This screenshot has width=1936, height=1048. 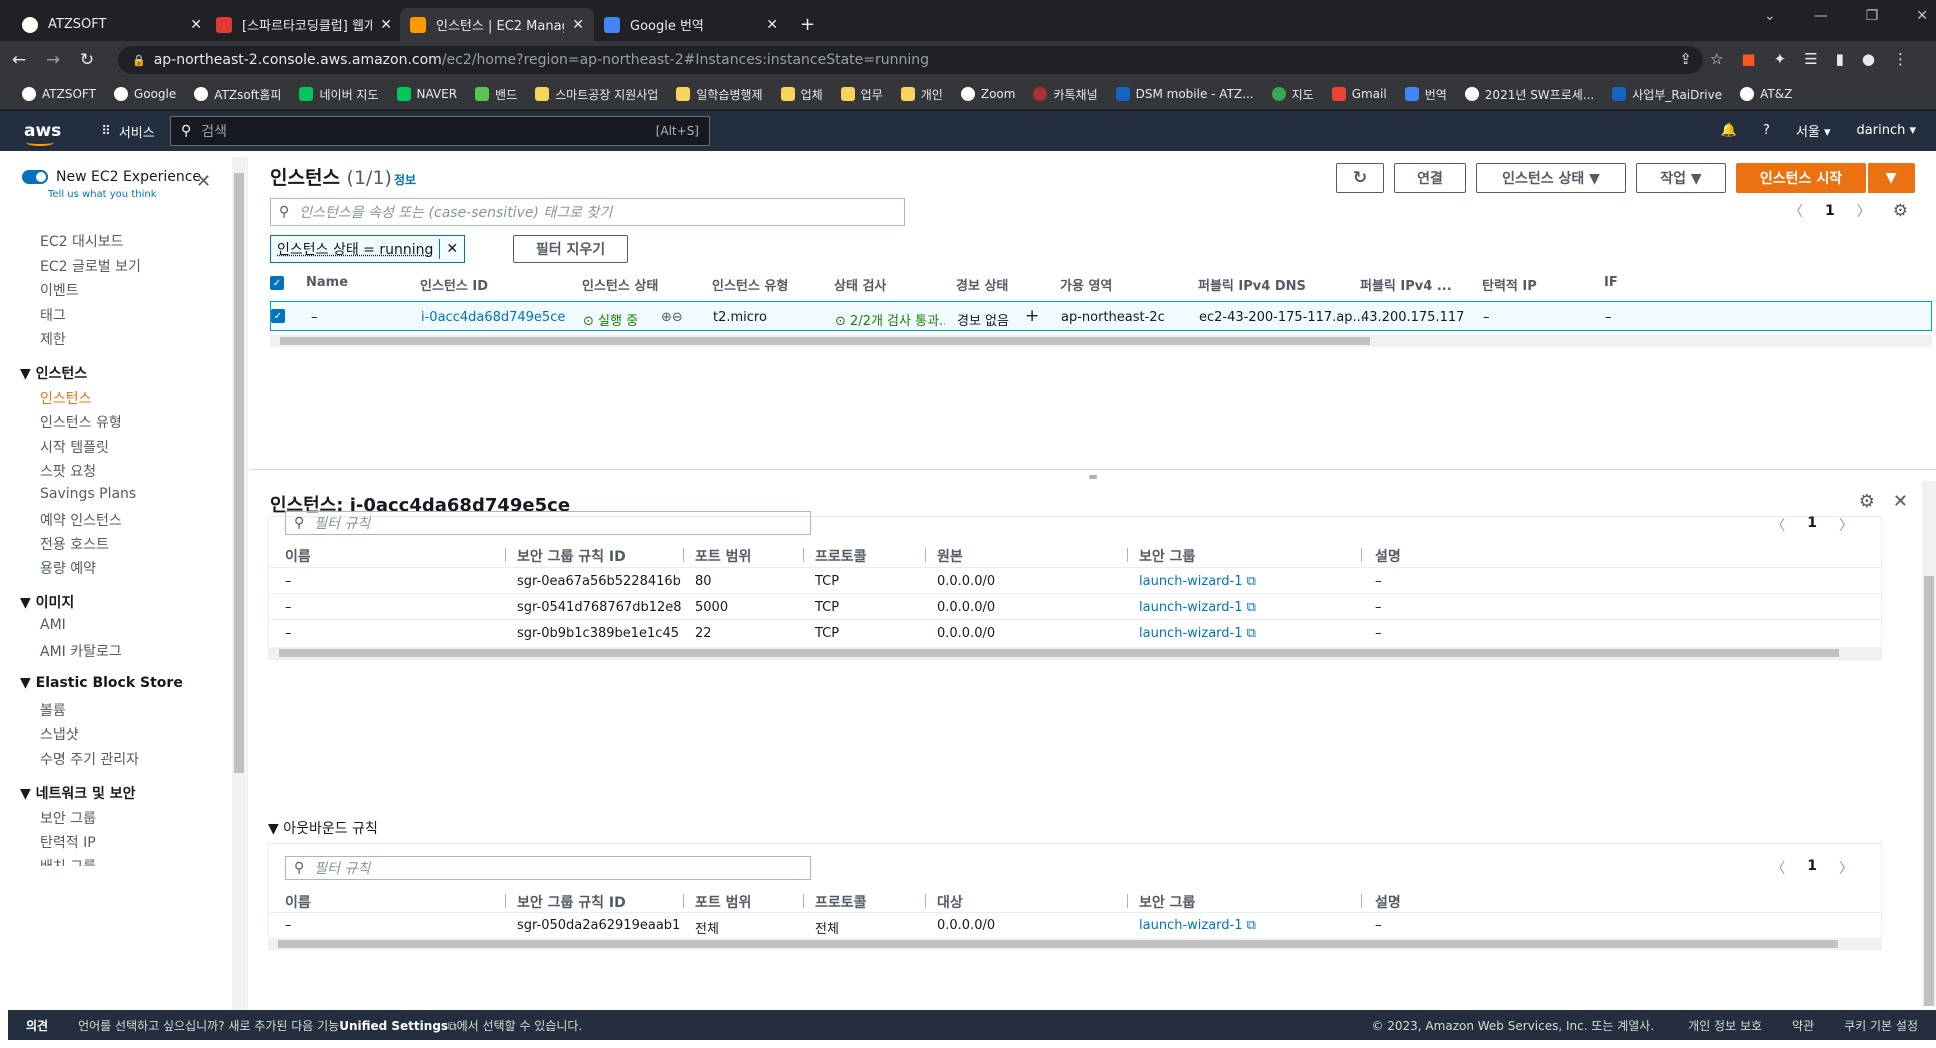 What do you see at coordinates (440, 131) in the screenshot?
I see `aws-search: ⚲ 검색 [Alt+S]` at bounding box center [440, 131].